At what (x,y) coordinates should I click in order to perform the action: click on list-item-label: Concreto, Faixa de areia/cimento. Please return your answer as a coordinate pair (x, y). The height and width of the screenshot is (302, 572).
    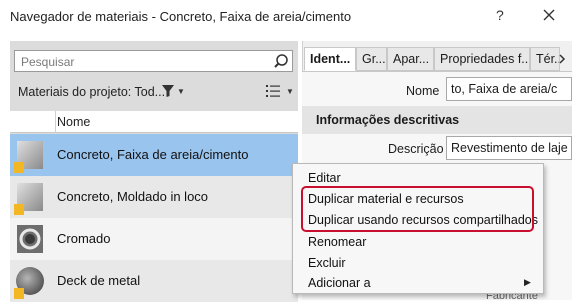
    Looking at the image, I should click on (153, 154).